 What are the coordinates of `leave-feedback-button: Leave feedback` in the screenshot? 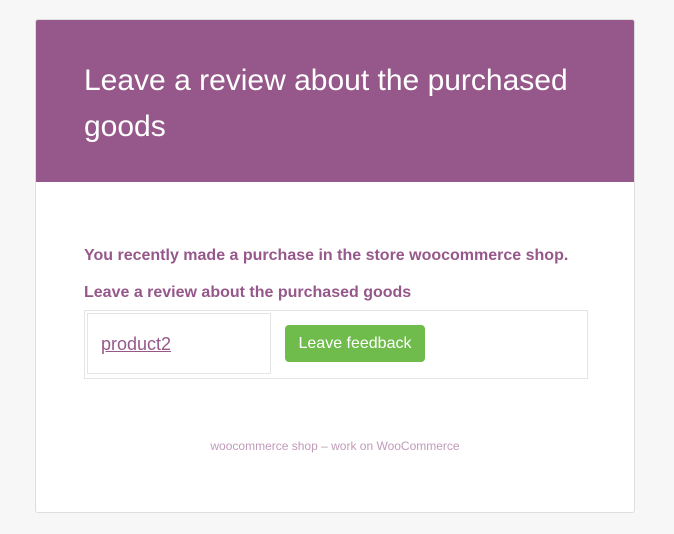 It's located at (355, 343).